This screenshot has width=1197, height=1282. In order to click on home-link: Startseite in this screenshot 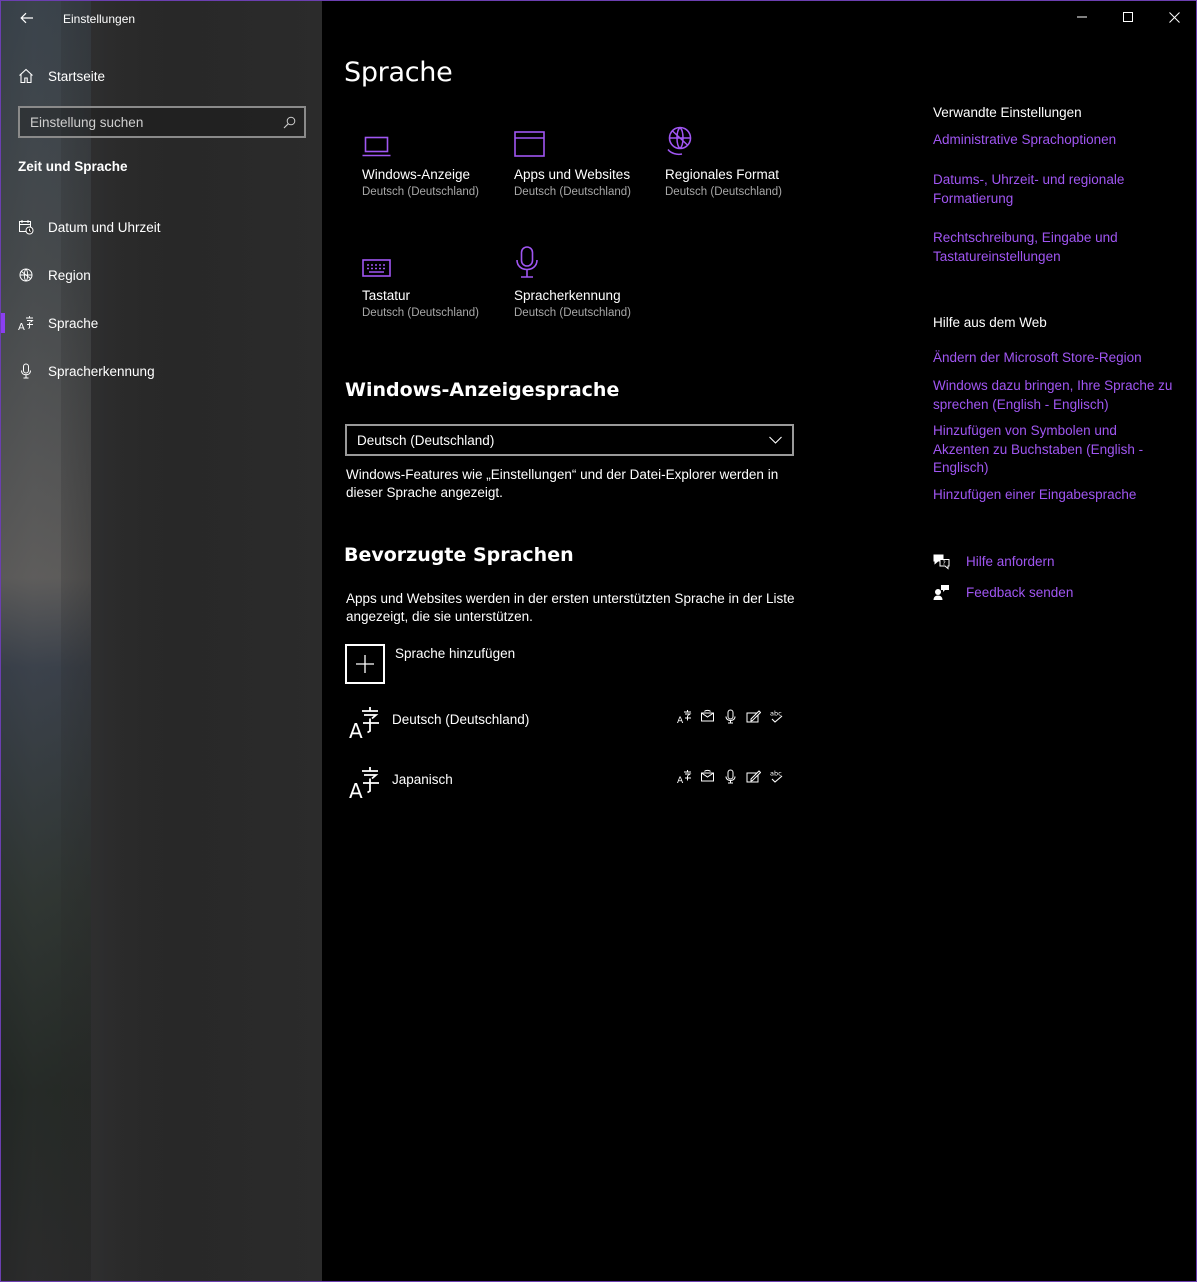, I will do `click(61, 76)`.